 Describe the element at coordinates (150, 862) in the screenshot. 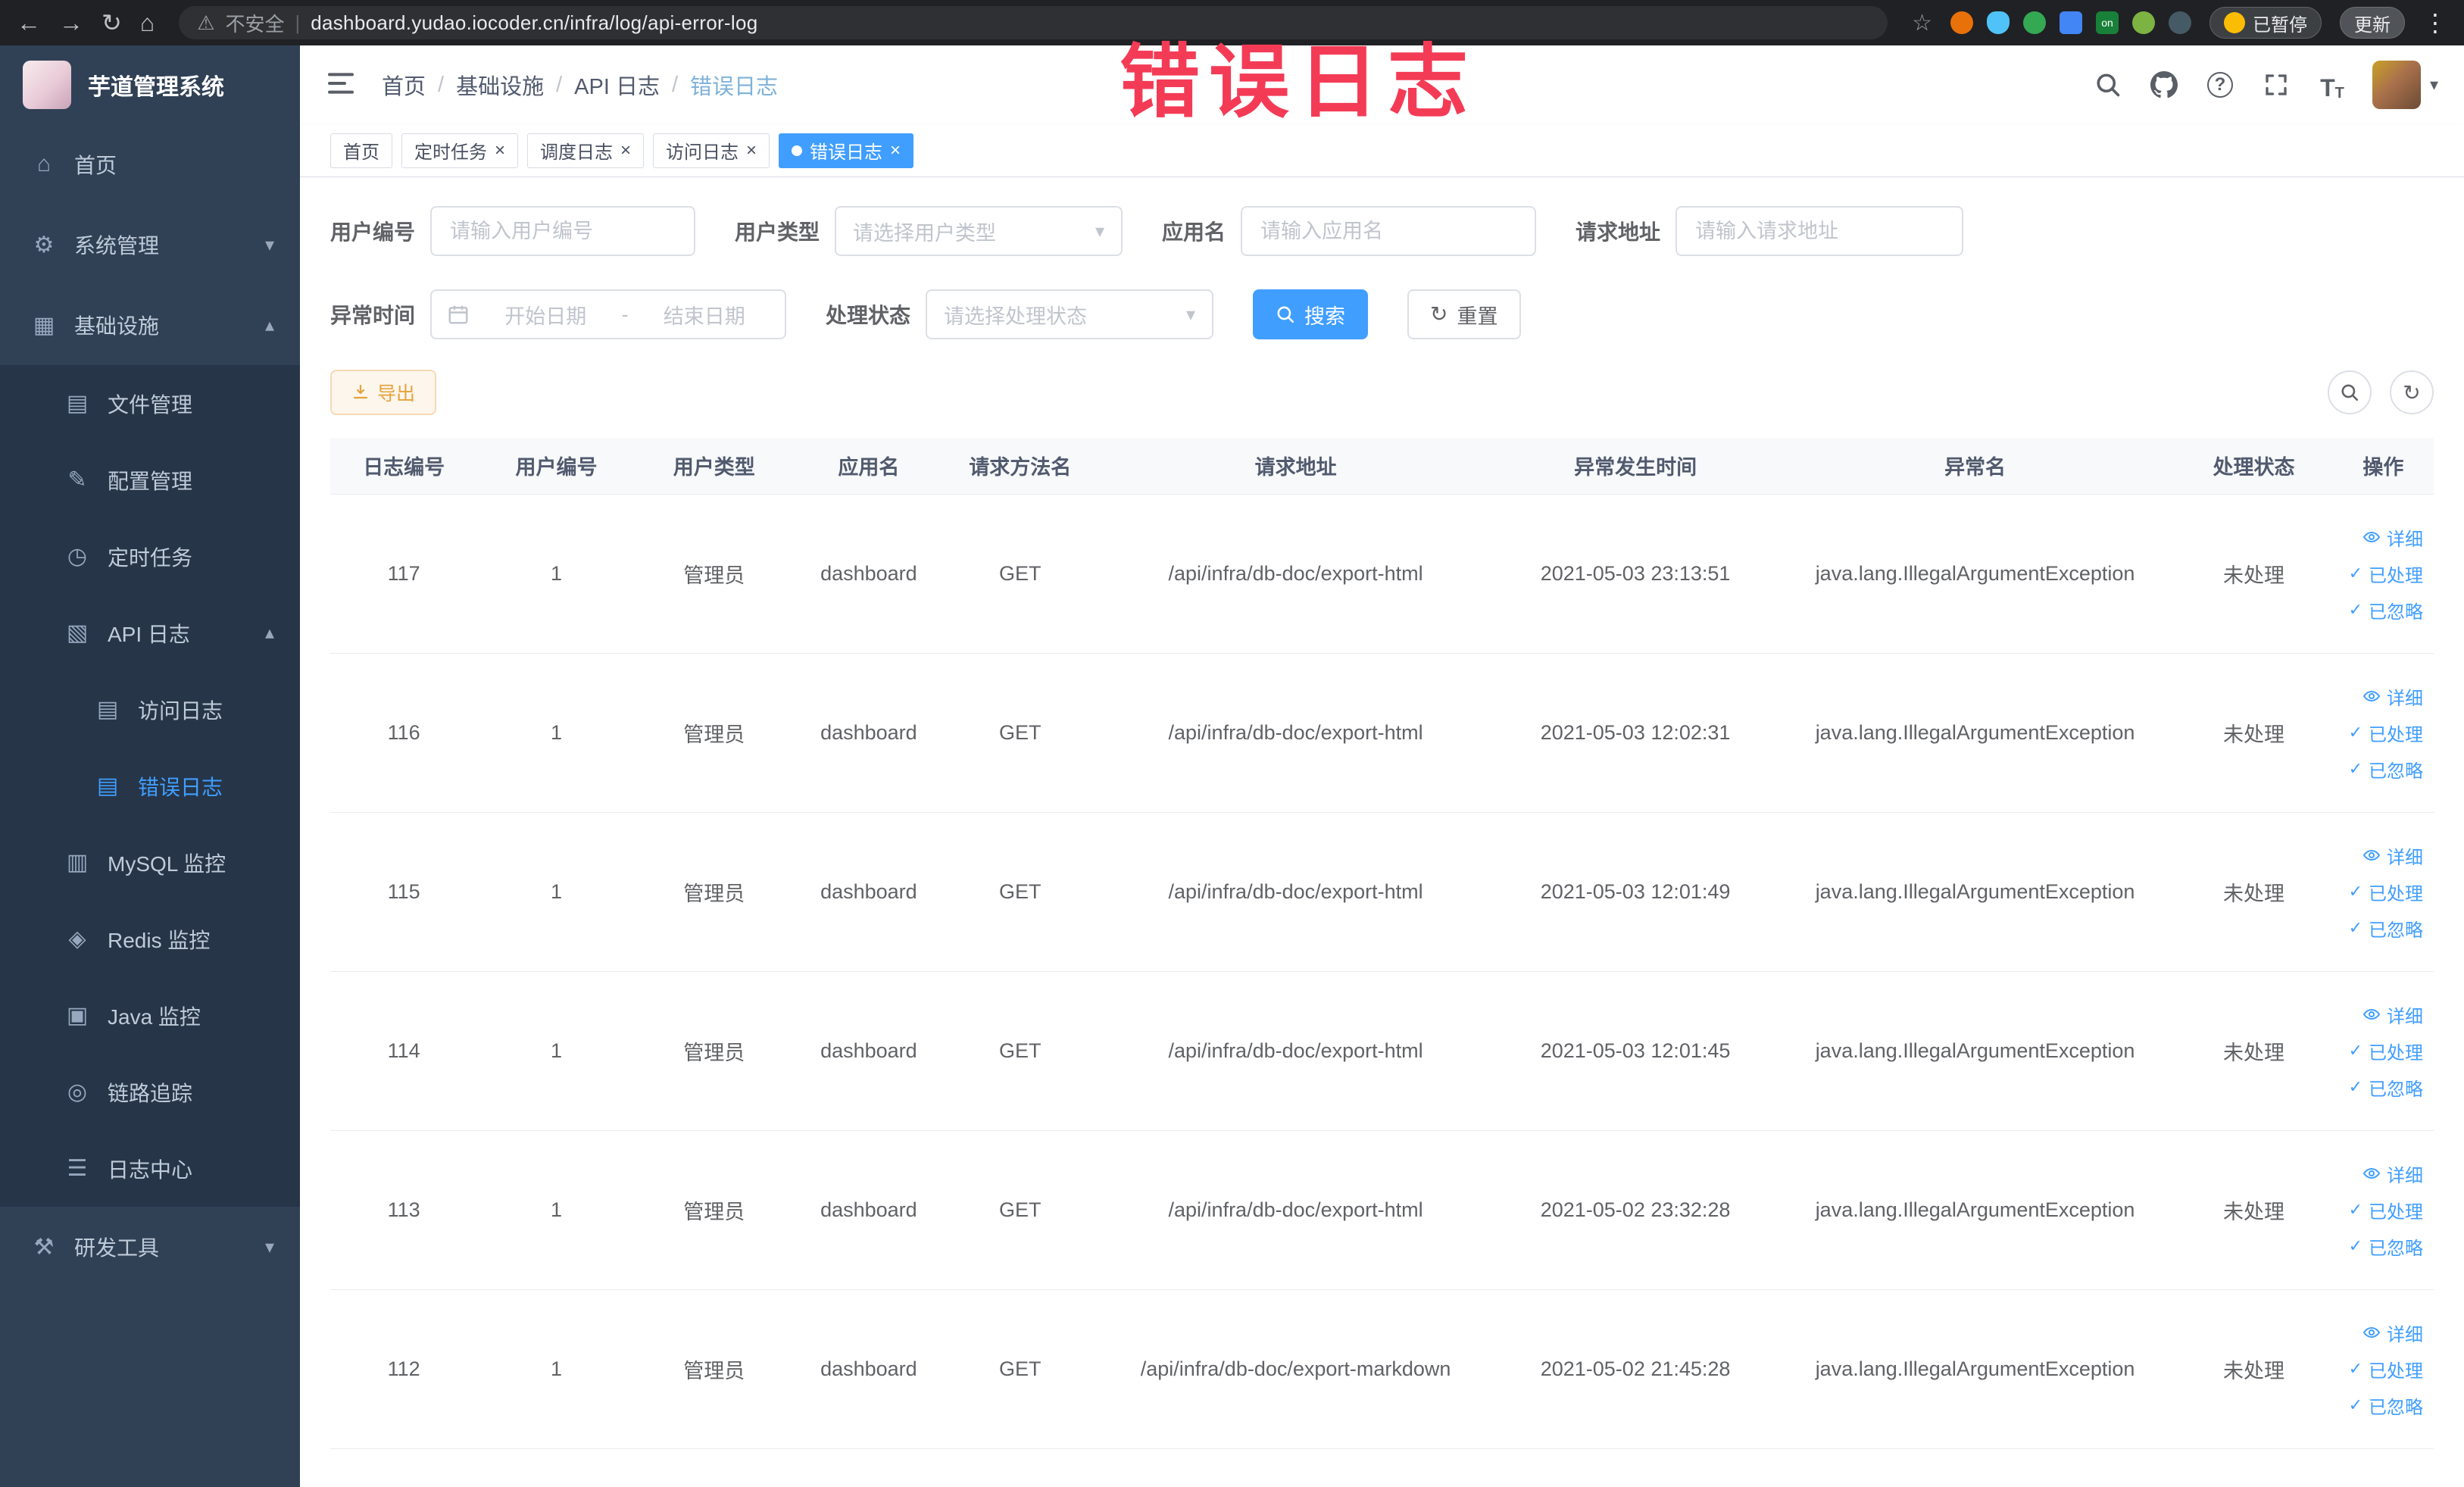

I see `sidebar-item-mysql-monitor: ▥ MySQL 监控` at that location.